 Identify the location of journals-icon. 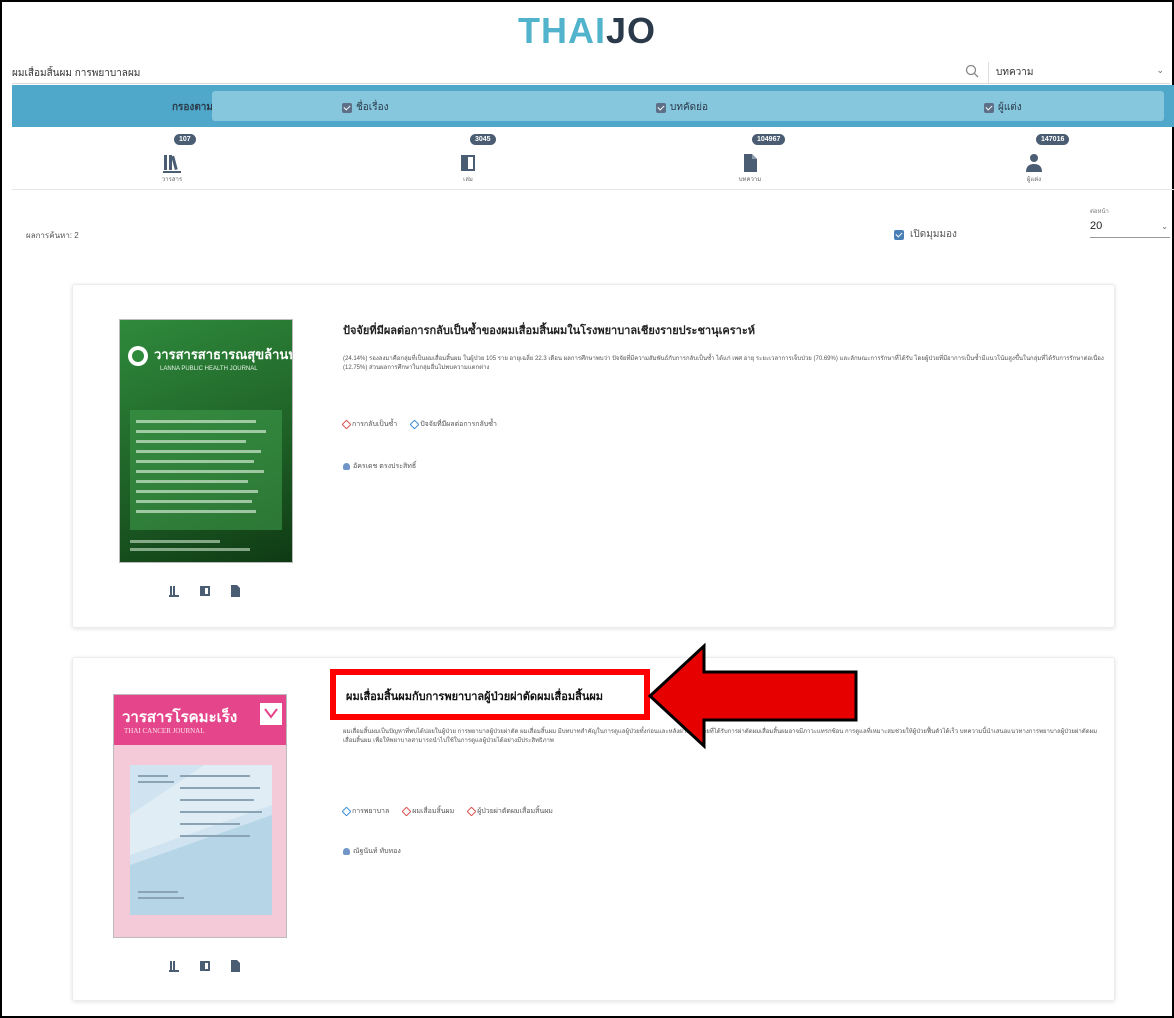
(172, 164).